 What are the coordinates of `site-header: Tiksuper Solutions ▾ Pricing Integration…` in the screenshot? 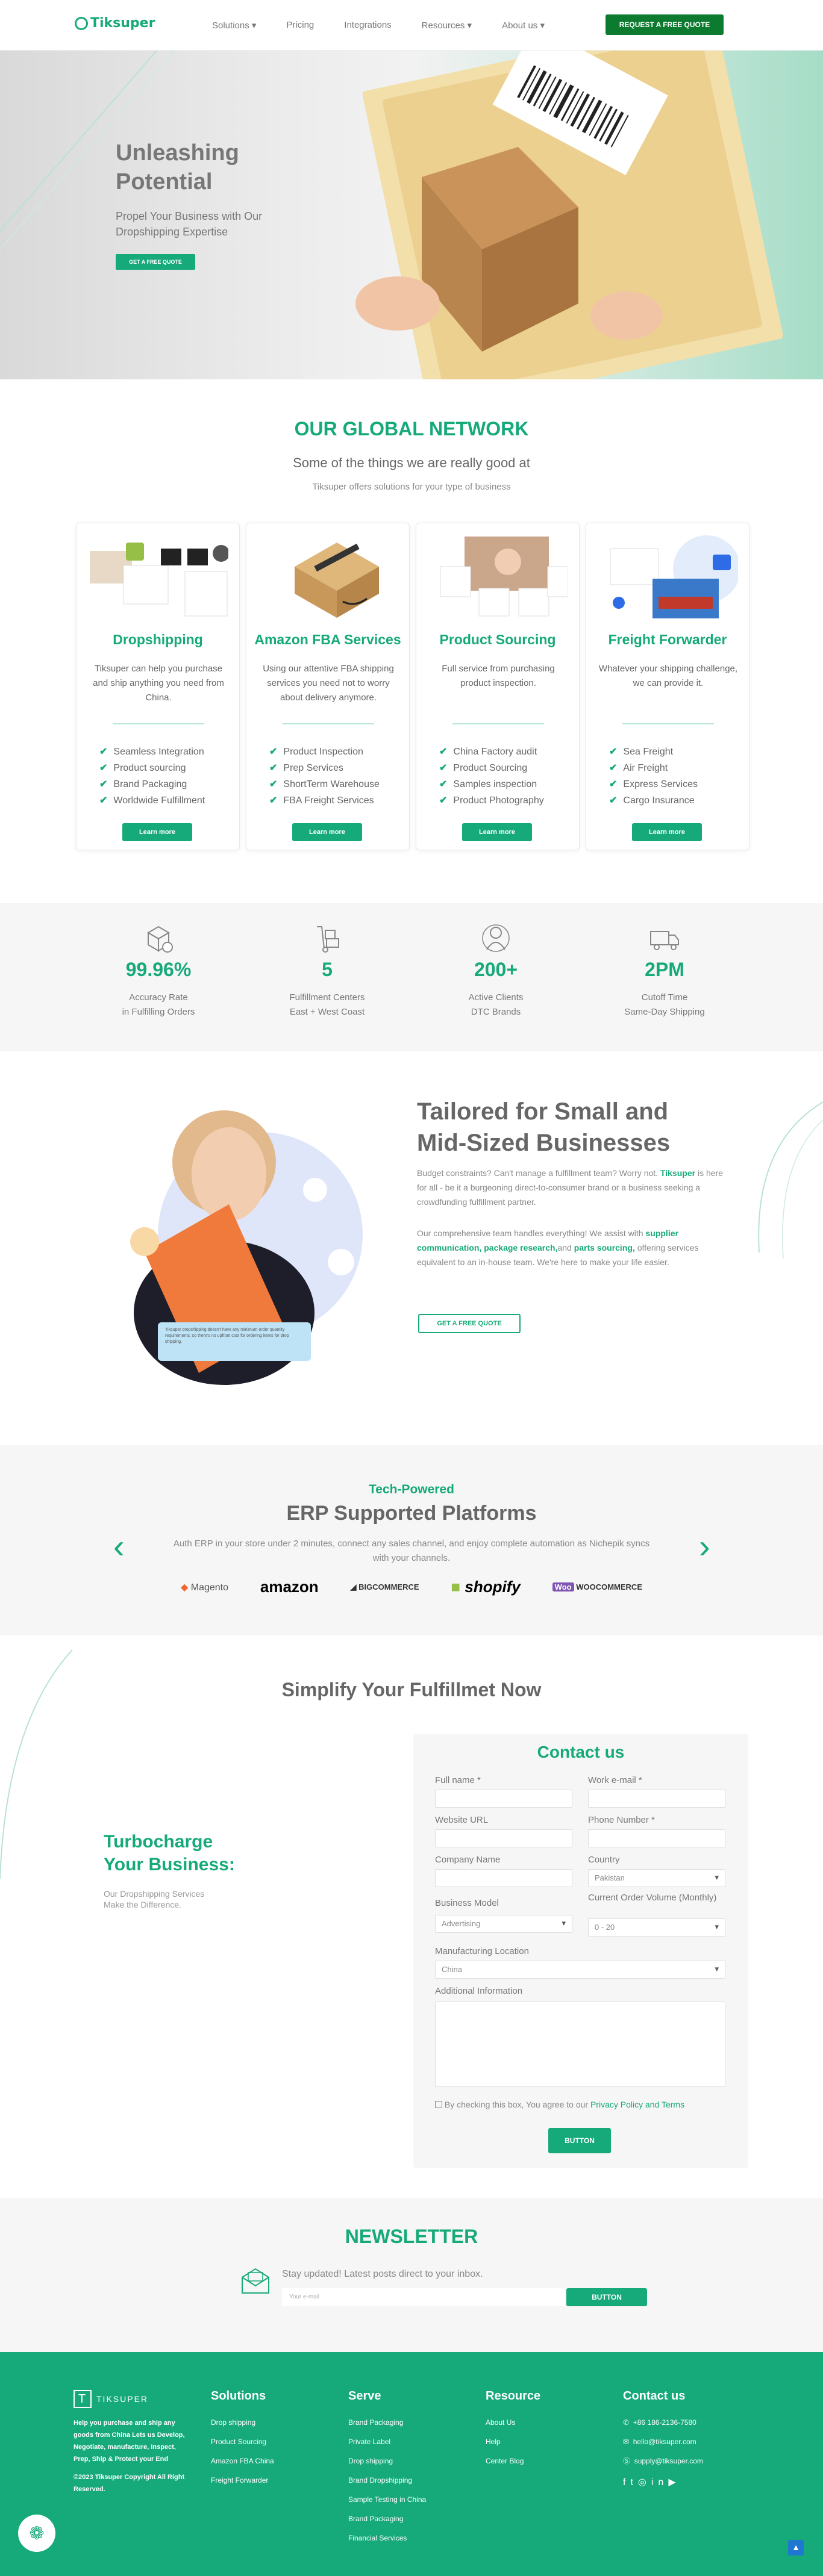 It's located at (411, 25).